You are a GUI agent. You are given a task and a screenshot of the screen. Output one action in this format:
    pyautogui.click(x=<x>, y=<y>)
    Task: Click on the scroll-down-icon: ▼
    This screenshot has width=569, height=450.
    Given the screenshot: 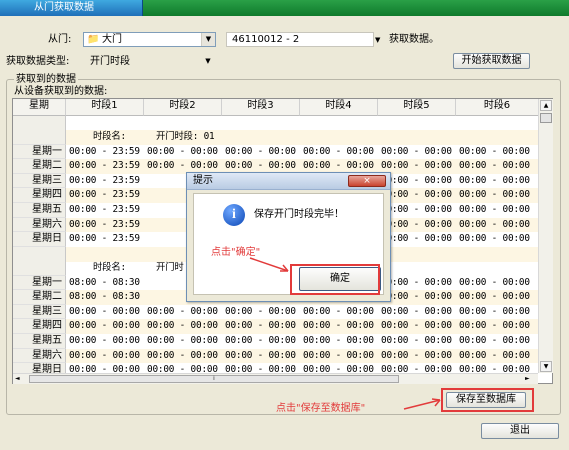 What is the action you would take?
    pyautogui.click(x=546, y=366)
    